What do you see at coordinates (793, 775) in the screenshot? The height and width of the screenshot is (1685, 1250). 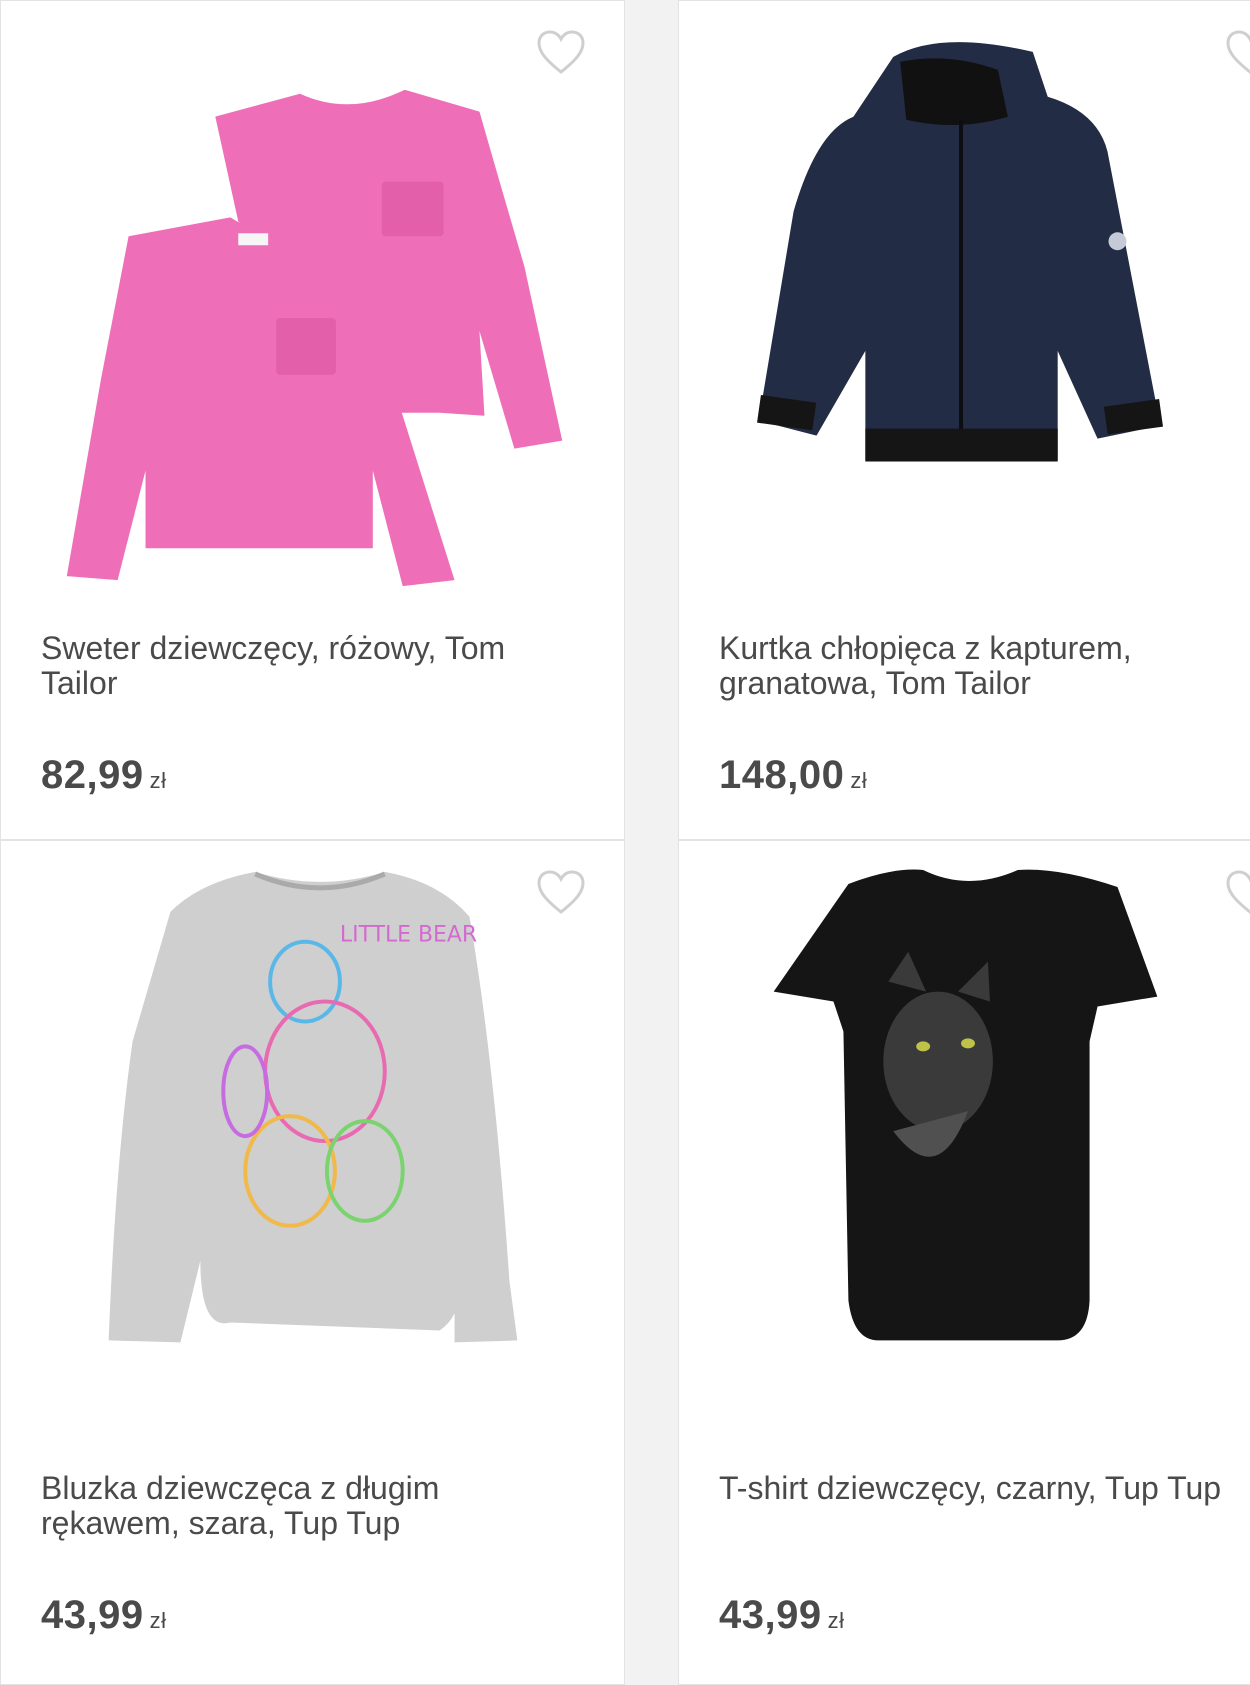 I see `product-price: 148,00 zł` at bounding box center [793, 775].